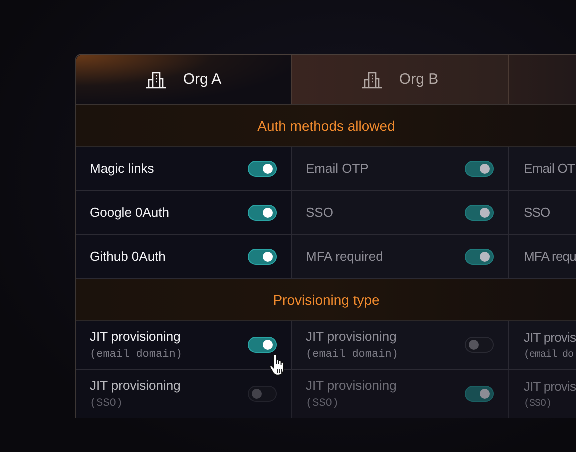 The width and height of the screenshot is (576, 452). What do you see at coordinates (130, 212) in the screenshot?
I see `option-label: Google 0Auth` at bounding box center [130, 212].